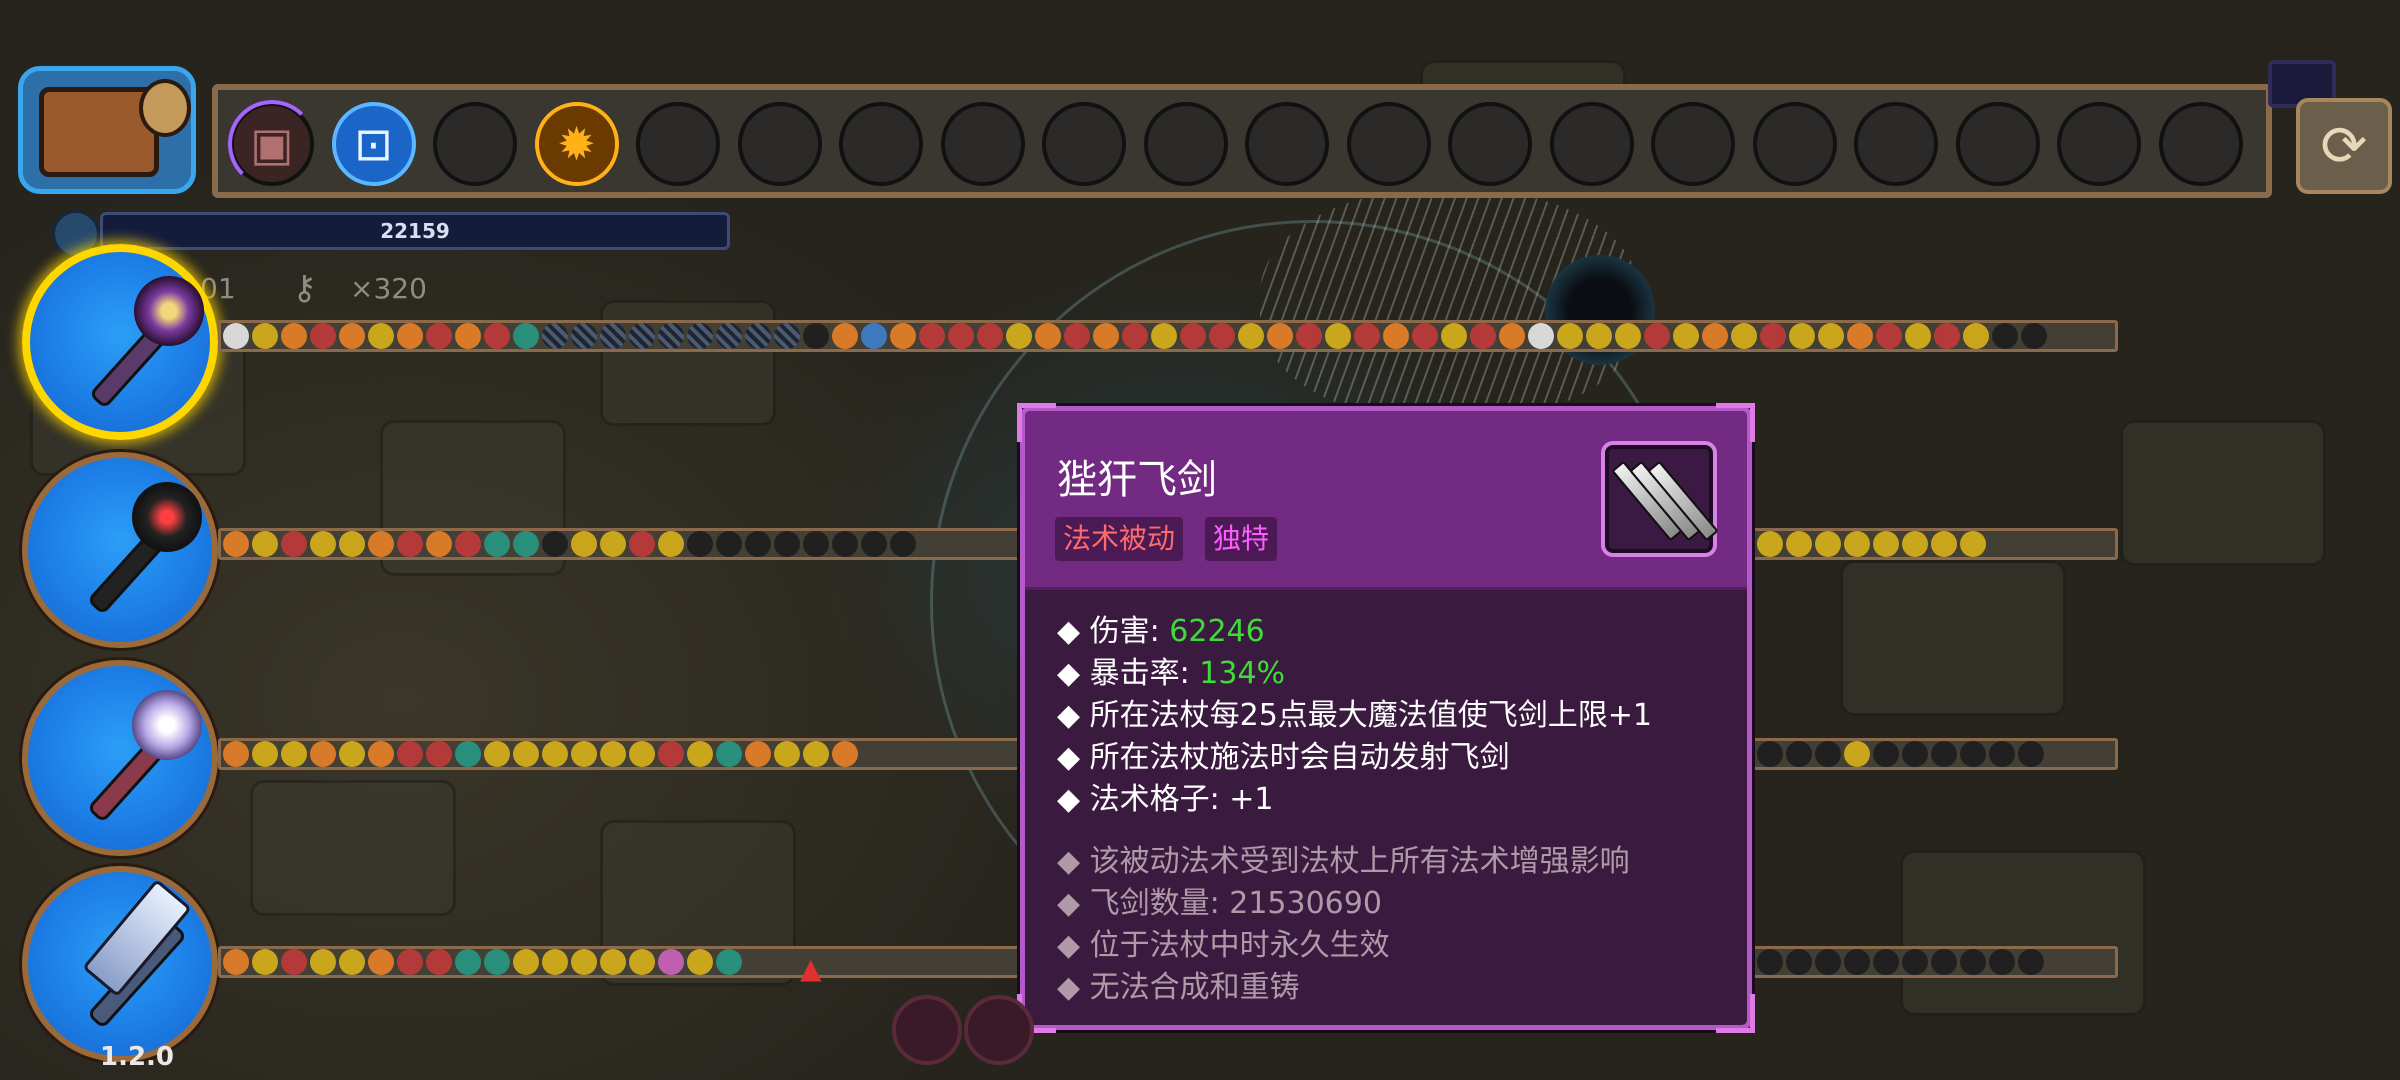 Image resolution: width=2400 pixels, height=1080 pixels. Describe the element at coordinates (107, 130) in the screenshot. I see `inventory-bag-button` at that location.